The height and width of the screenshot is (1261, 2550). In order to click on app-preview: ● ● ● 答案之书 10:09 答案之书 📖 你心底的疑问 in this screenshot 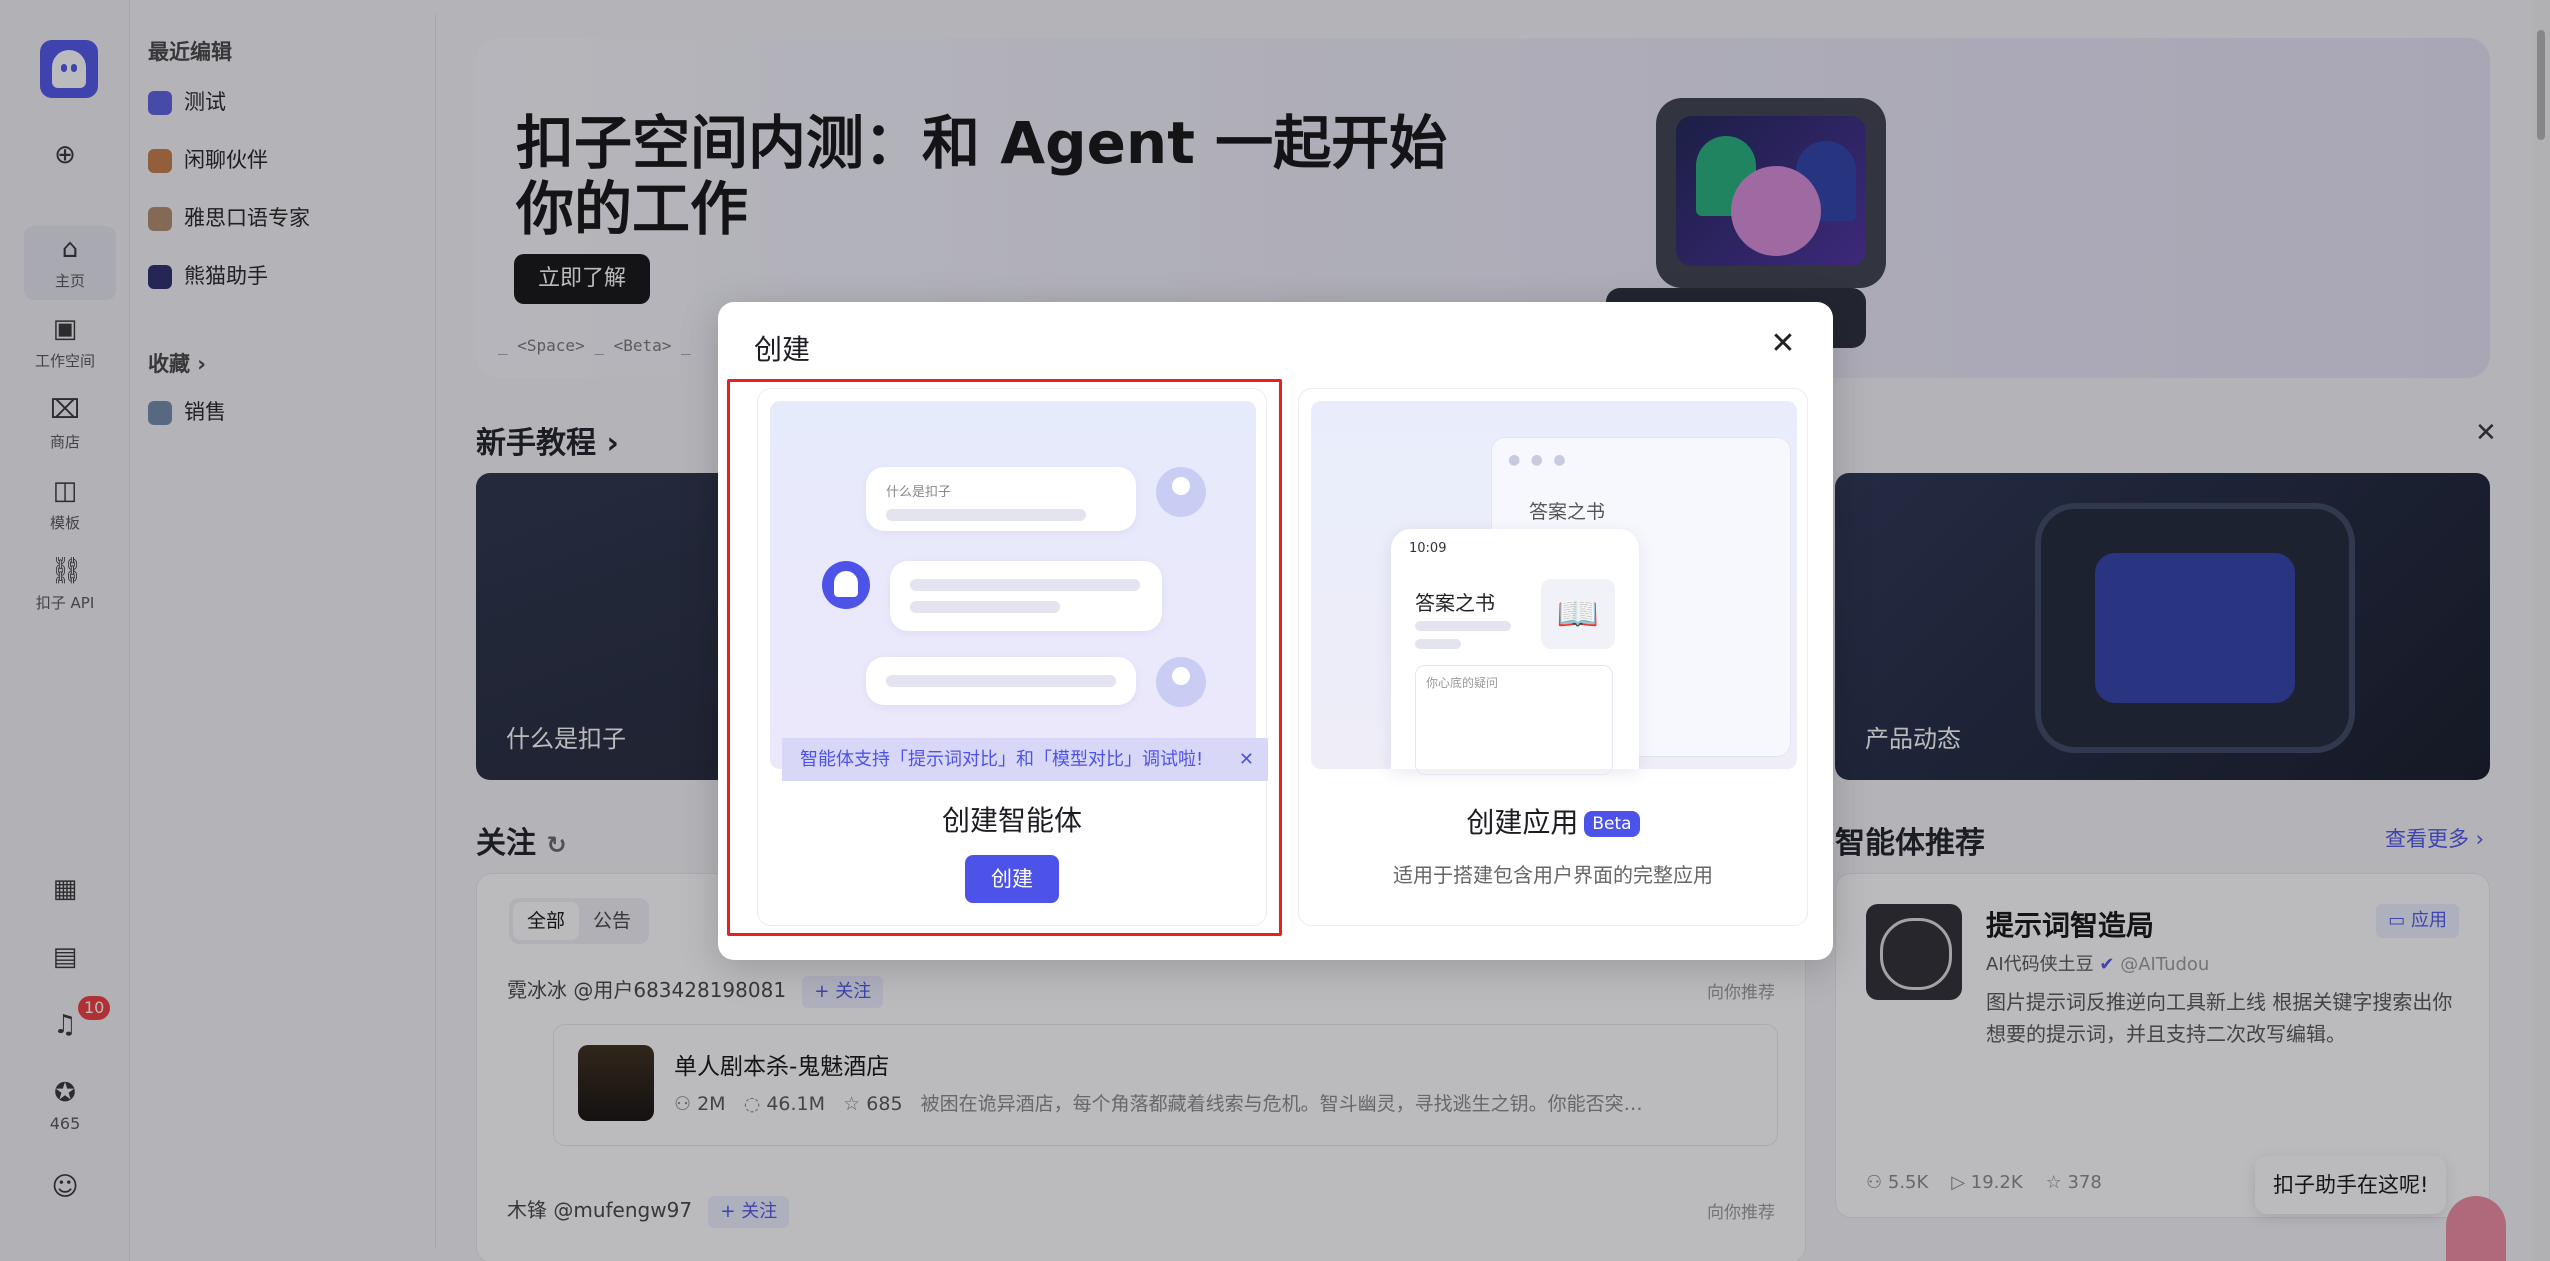, I will do `click(1554, 588)`.